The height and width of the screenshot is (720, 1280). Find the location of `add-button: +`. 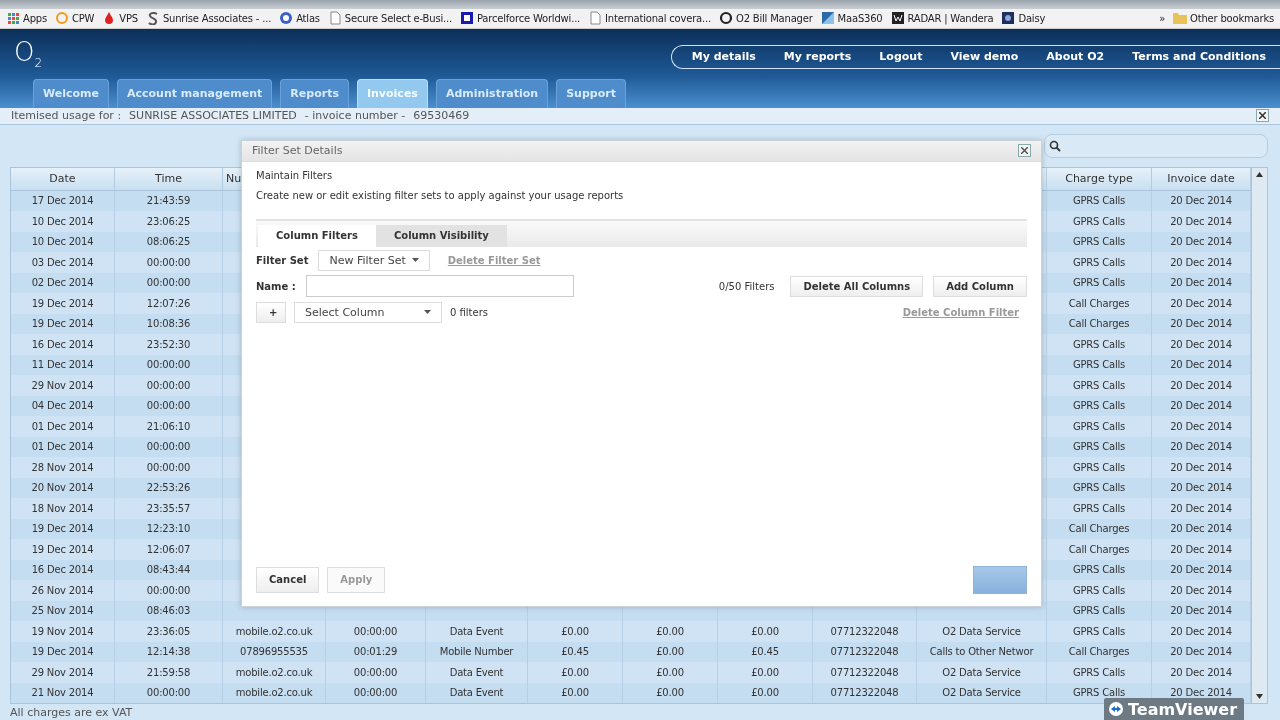

add-button: + is located at coordinates (271, 312).